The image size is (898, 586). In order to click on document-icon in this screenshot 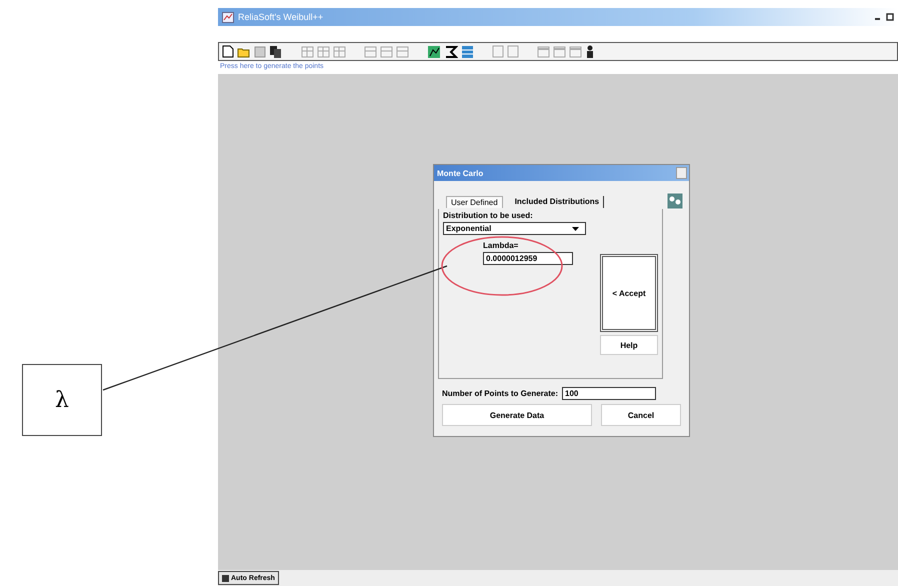, I will do `click(228, 51)`.